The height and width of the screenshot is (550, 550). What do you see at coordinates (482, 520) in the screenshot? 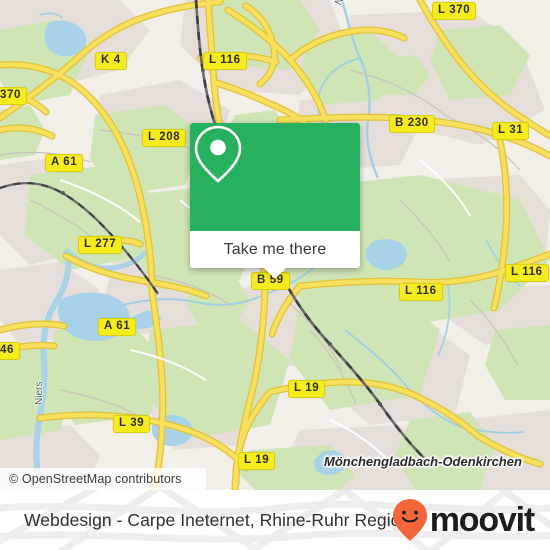
I see `moovit-wordmark: moovit` at bounding box center [482, 520].